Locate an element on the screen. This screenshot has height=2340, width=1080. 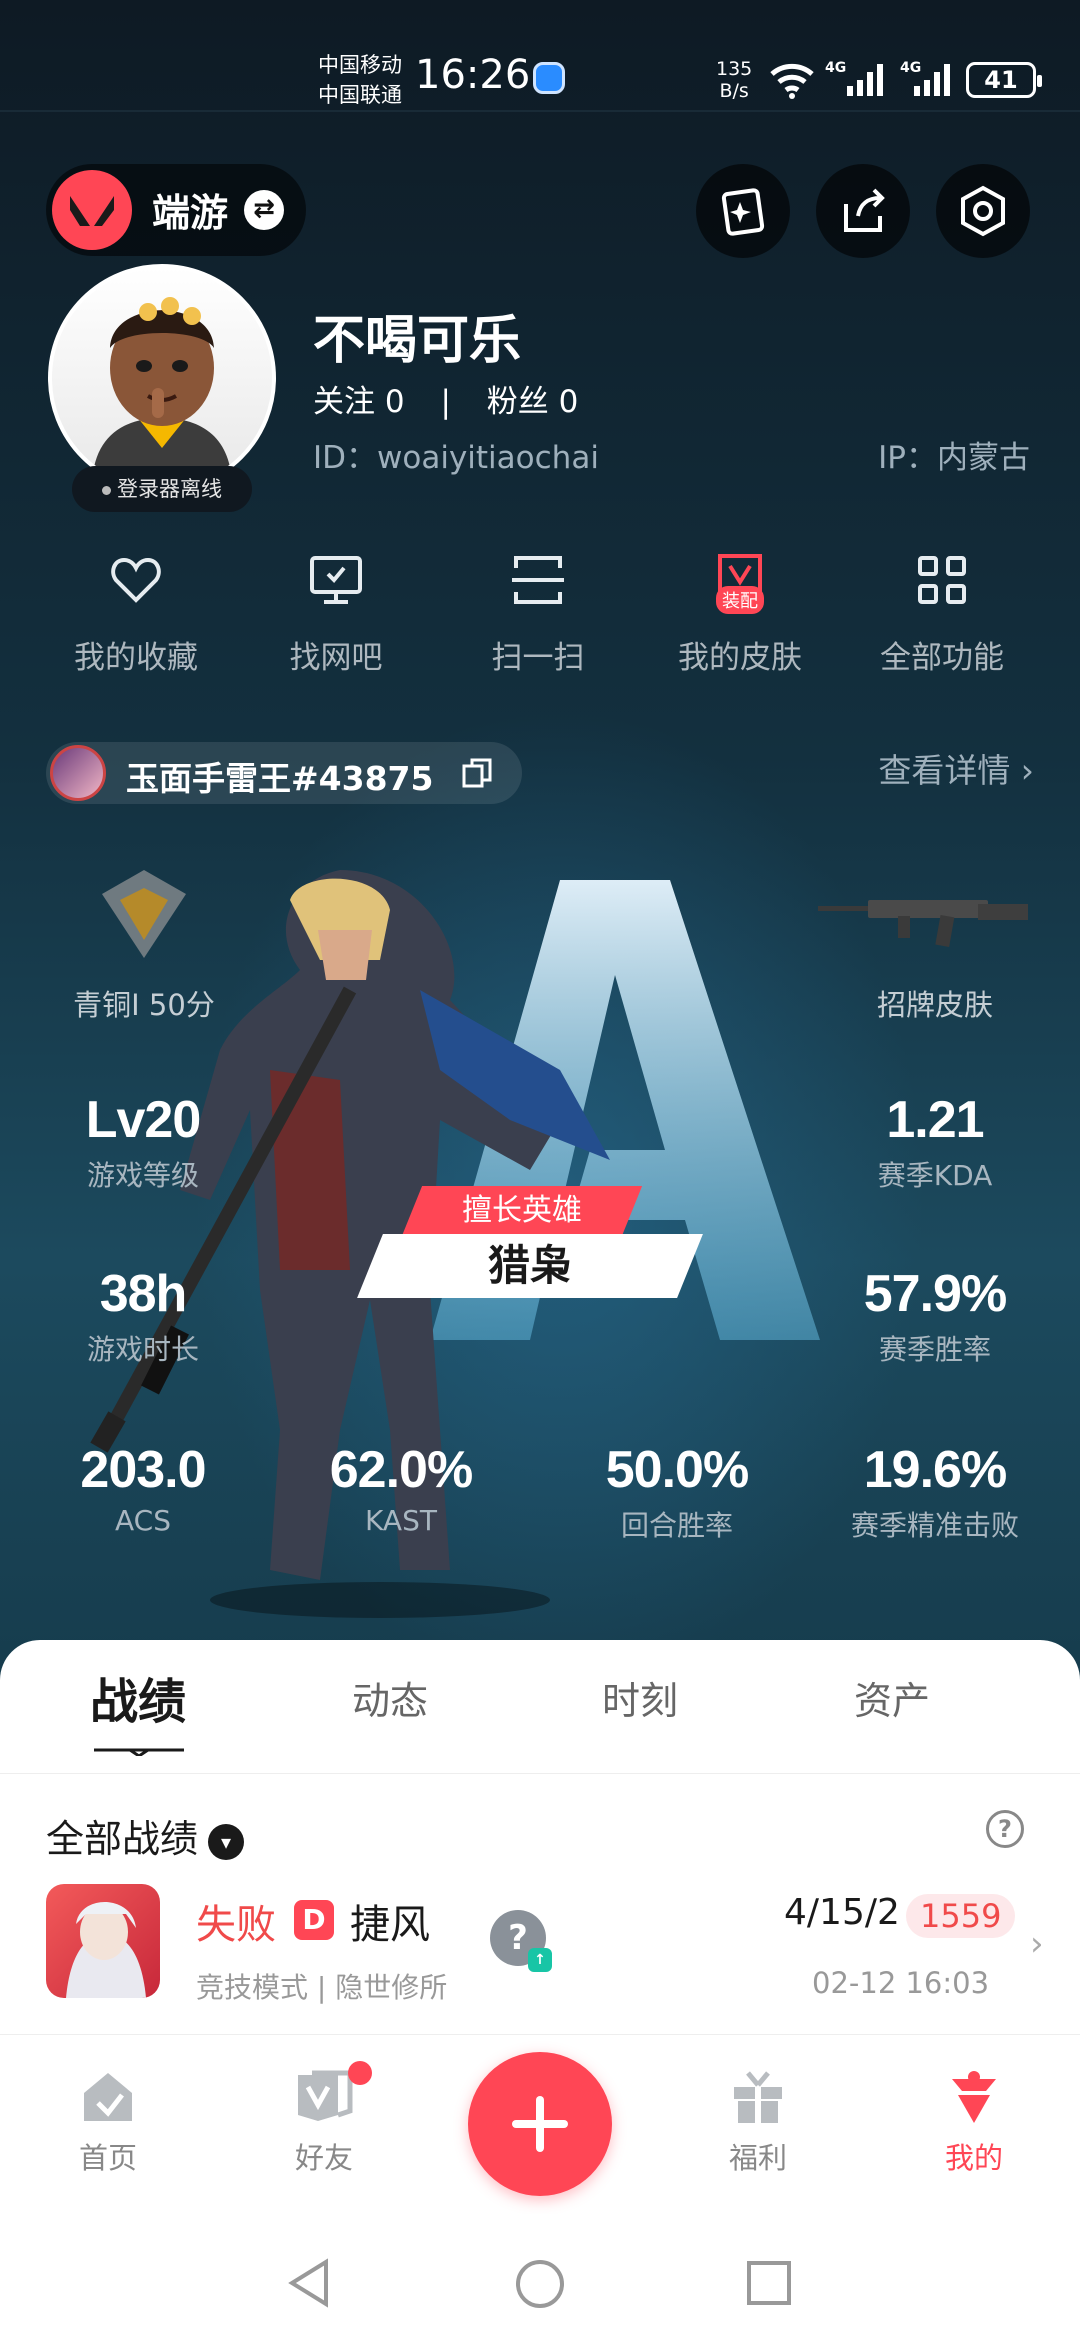
chat-notification-icon is located at coordinates (549, 78).